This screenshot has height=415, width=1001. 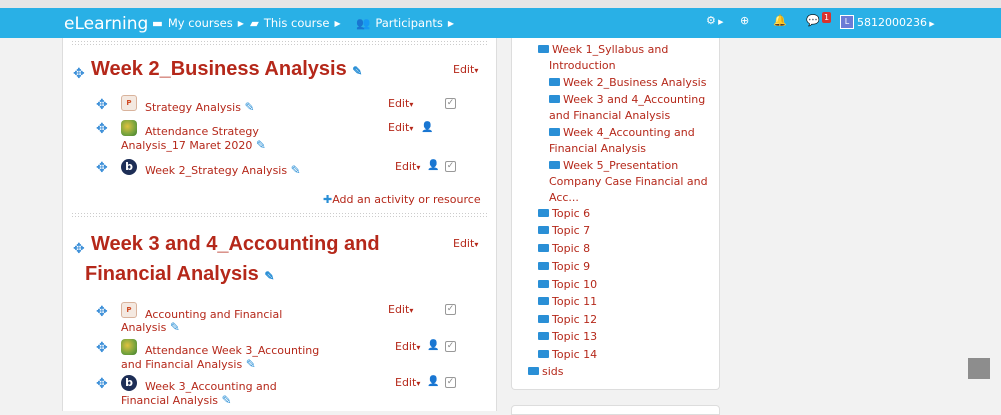 What do you see at coordinates (813, 20) in the screenshot?
I see `chat-icon: 💬` at bounding box center [813, 20].